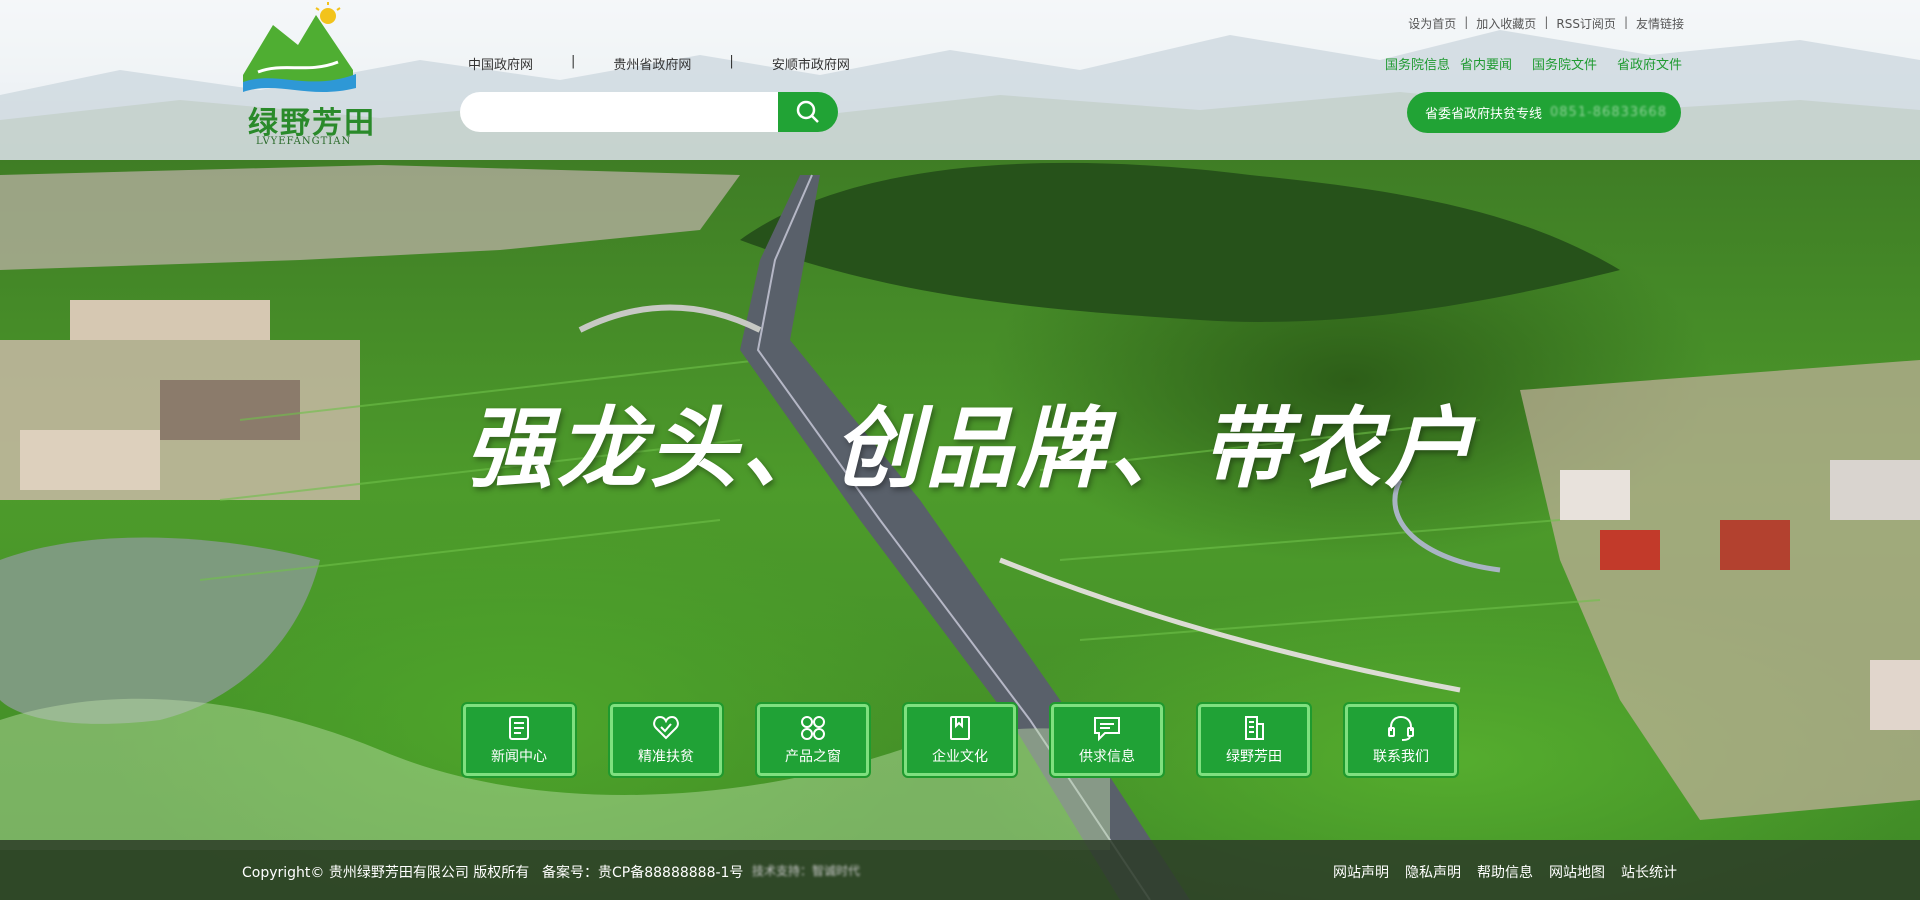  Describe the element at coordinates (960, 728) in the screenshot. I see `book-icon` at that location.